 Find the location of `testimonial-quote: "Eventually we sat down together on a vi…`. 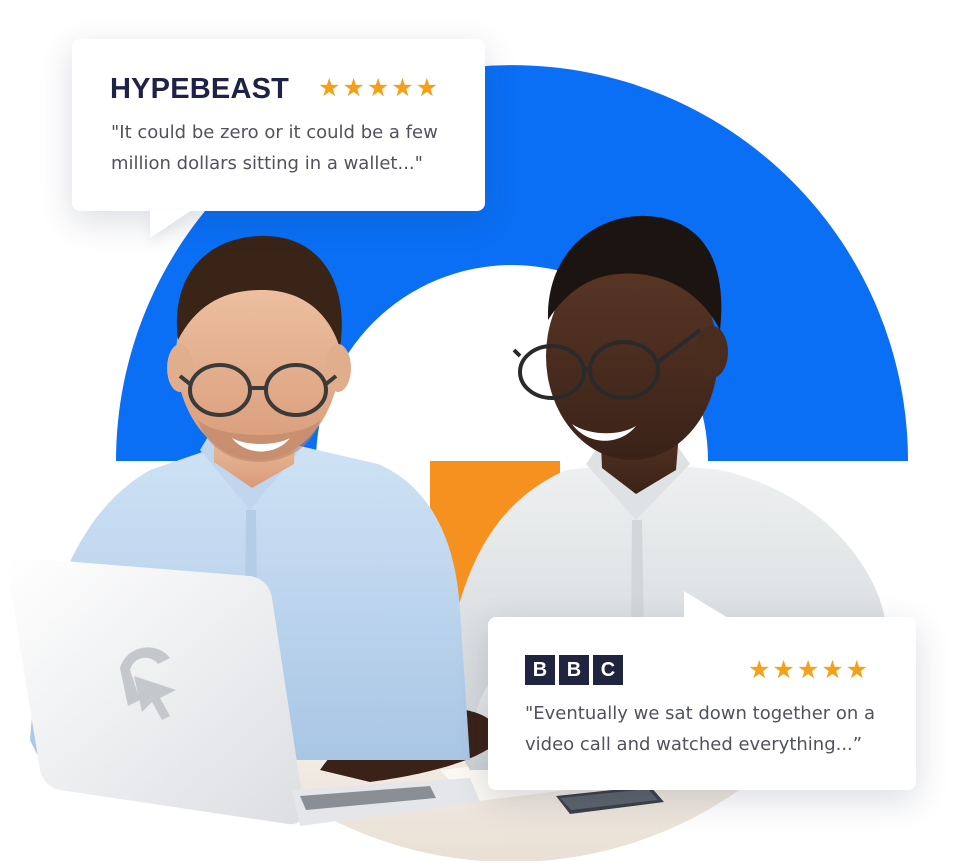

testimonial-quote: "Eventually we sat down together on a vi… is located at coordinates (700, 729).